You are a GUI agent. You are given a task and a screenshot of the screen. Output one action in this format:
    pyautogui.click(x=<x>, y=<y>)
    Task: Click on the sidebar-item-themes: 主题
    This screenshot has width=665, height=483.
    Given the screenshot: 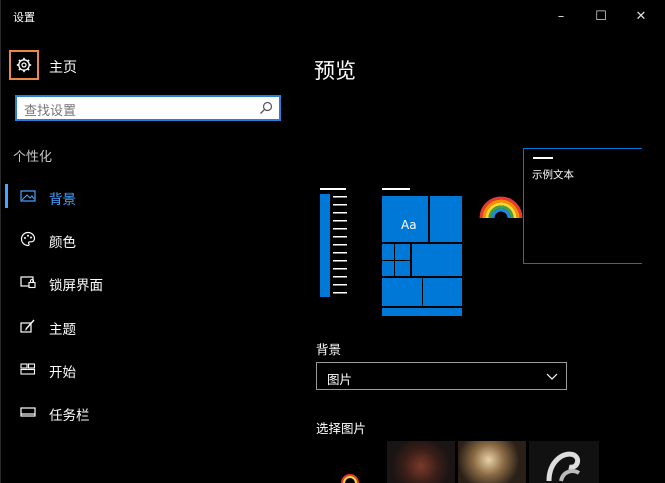 What is the action you would take?
    pyautogui.click(x=146, y=326)
    